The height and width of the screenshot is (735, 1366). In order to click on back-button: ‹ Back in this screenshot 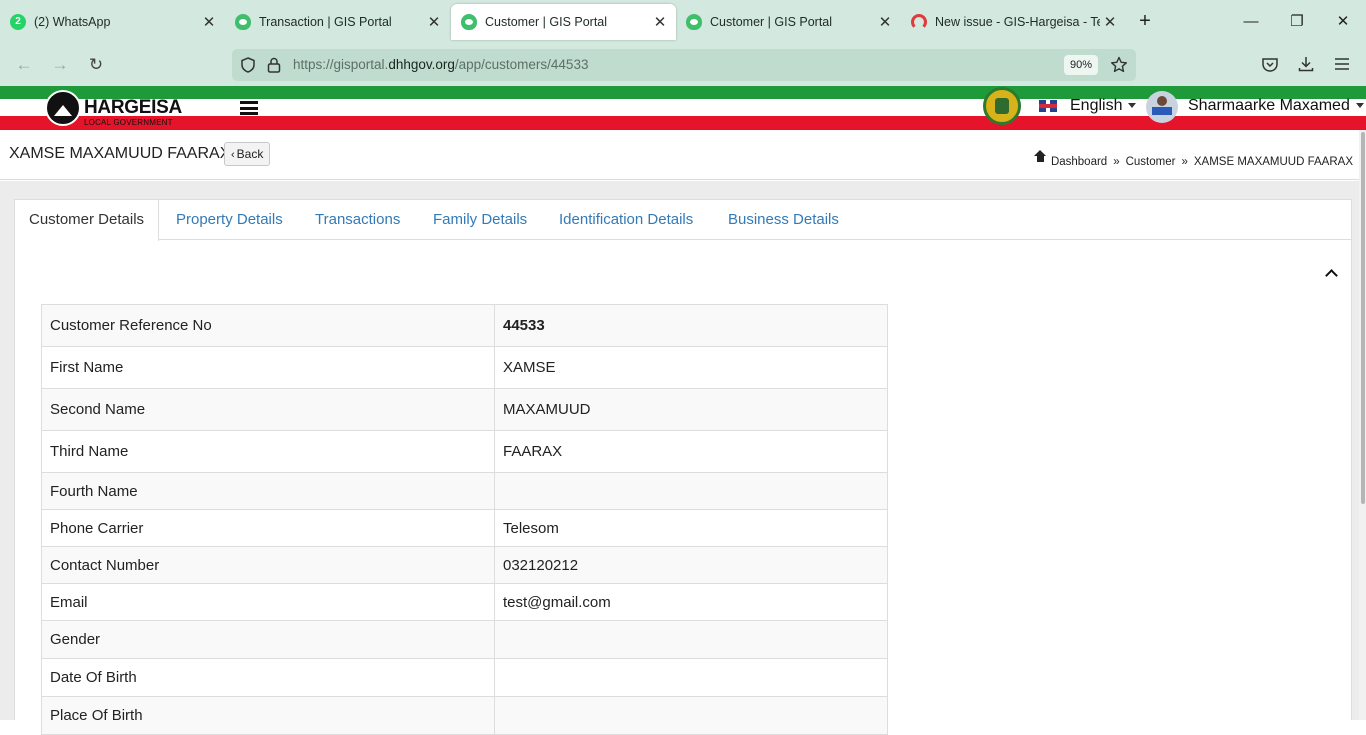, I will do `click(247, 154)`.